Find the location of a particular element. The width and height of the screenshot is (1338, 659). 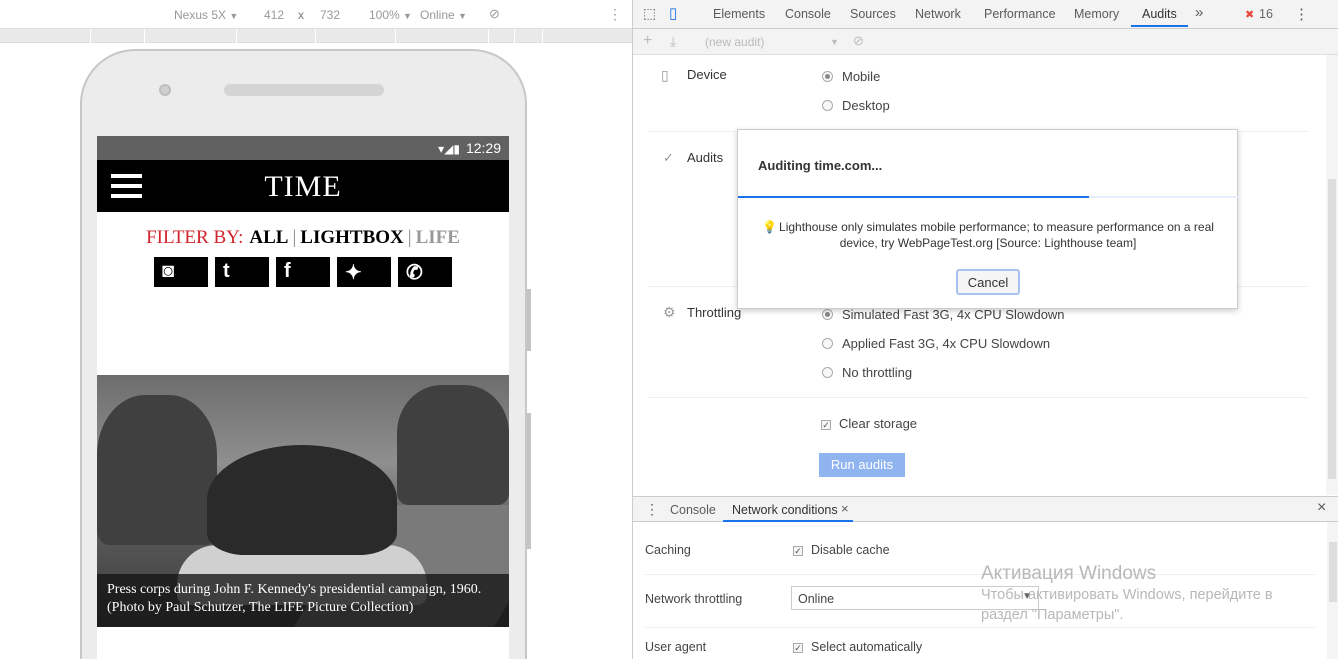

audits-section-label: Audits is located at coordinates (705, 157).